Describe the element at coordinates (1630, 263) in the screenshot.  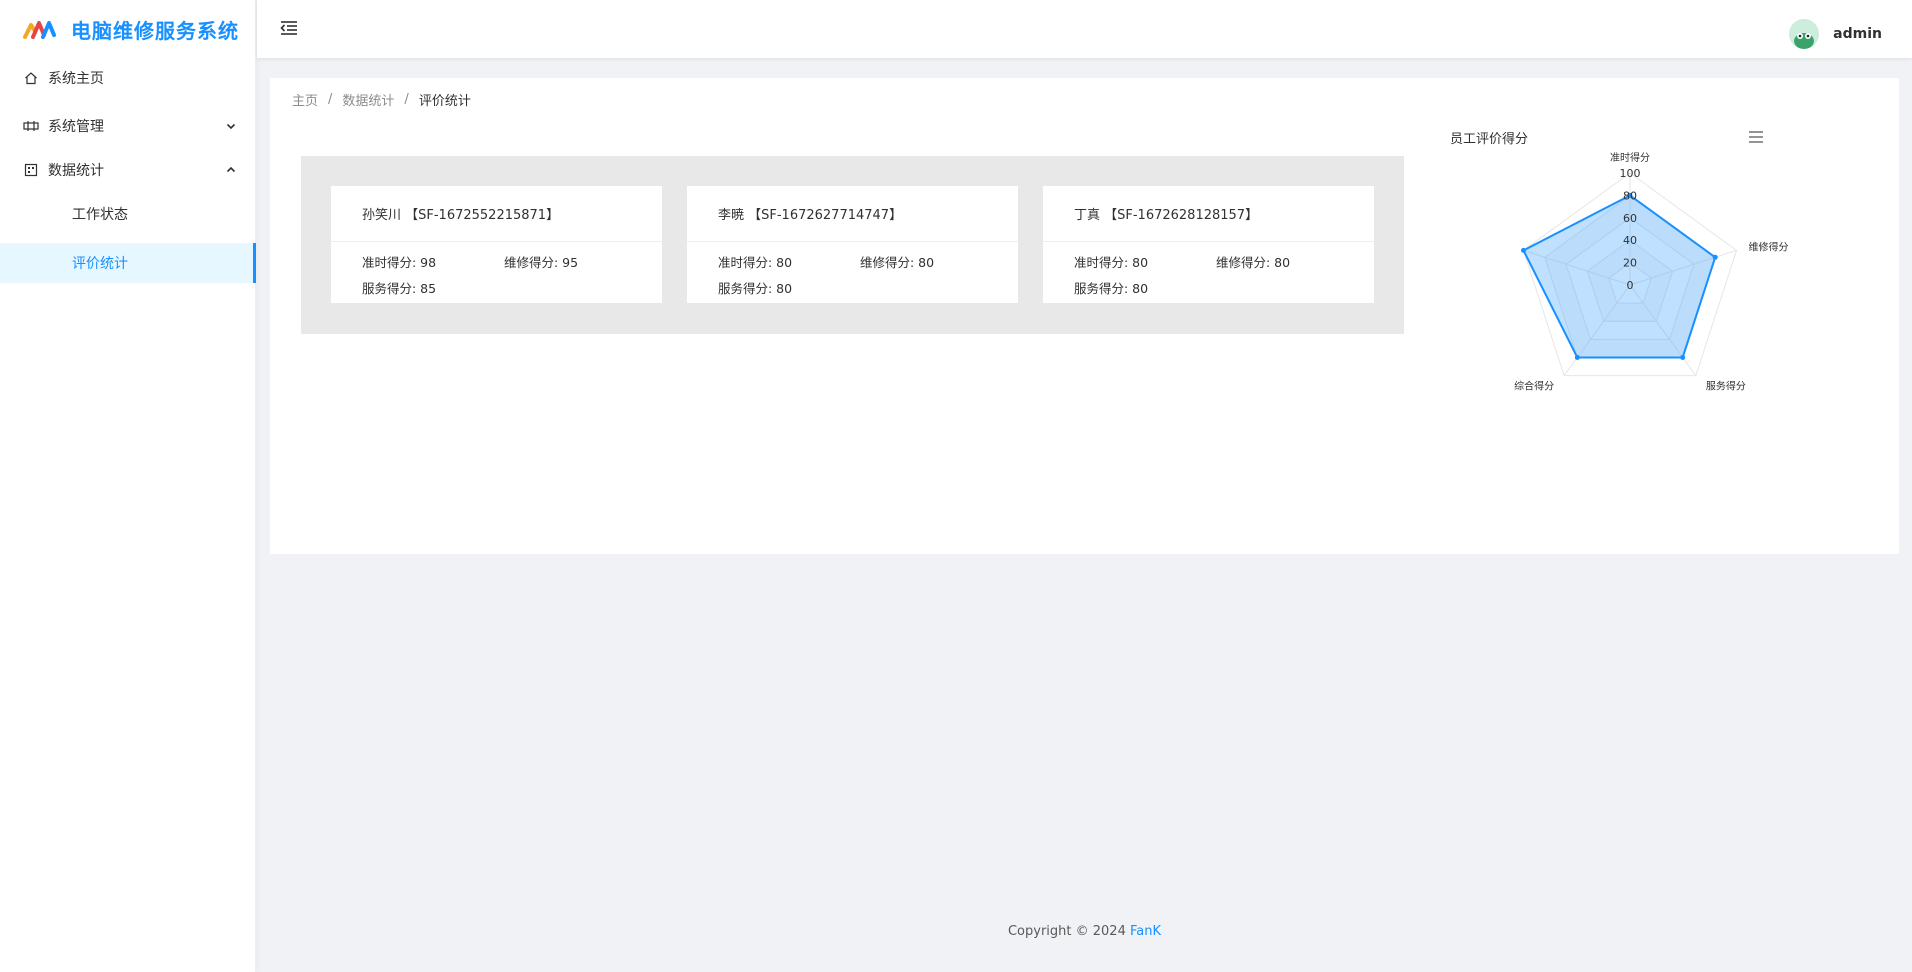
I see `radar-tick-label: 20` at that location.